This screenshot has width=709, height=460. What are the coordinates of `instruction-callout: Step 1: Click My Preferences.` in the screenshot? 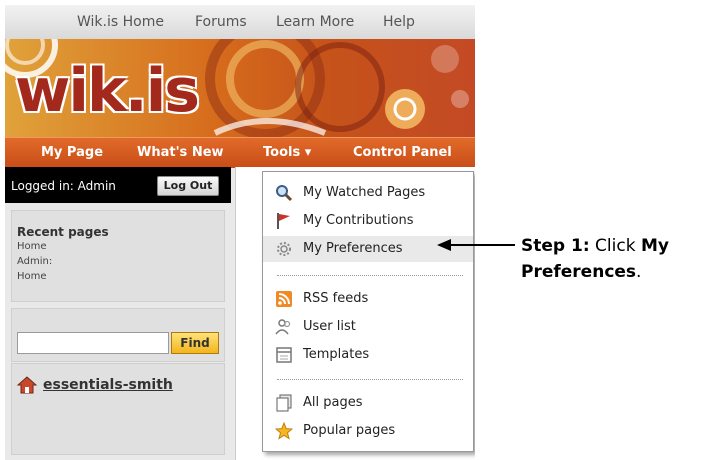 It's located at (615, 259).